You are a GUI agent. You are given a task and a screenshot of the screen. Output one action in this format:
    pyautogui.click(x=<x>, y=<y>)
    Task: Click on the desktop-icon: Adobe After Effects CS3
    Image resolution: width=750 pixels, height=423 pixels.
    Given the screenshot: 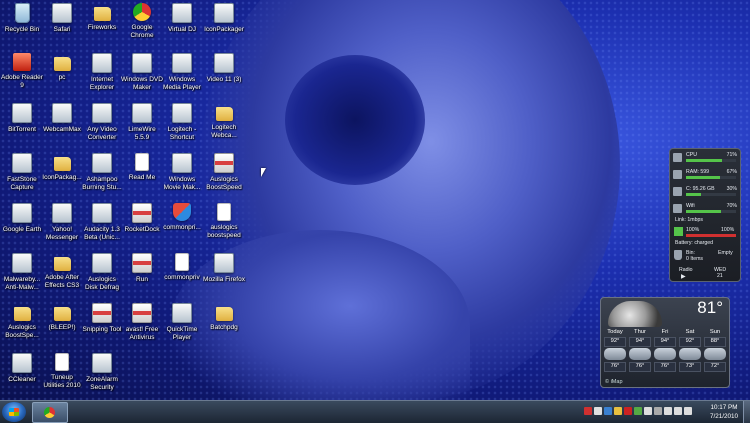 What is the action you would take?
    pyautogui.click(x=62, y=271)
    